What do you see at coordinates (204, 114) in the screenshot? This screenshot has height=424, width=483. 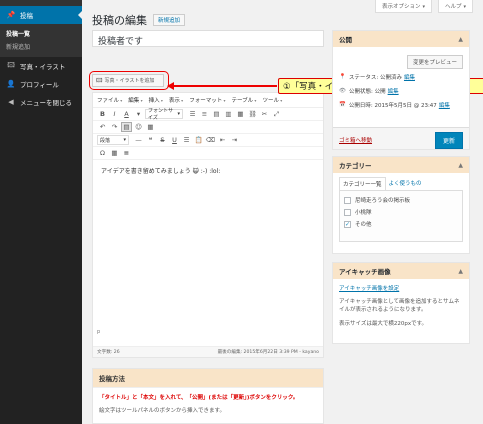 I see `numbered-list-icon: ≡` at bounding box center [204, 114].